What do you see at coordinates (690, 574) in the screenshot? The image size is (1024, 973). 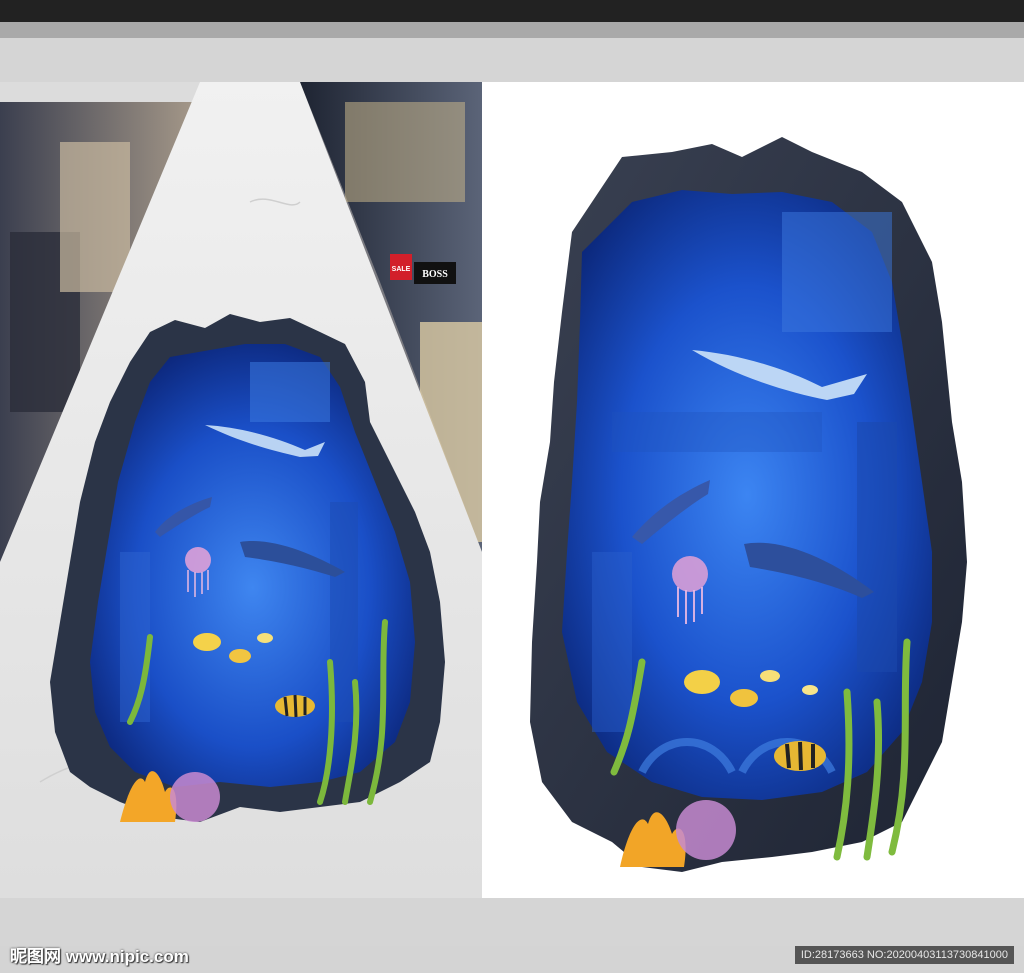 I see `jellyfish-right` at bounding box center [690, 574].